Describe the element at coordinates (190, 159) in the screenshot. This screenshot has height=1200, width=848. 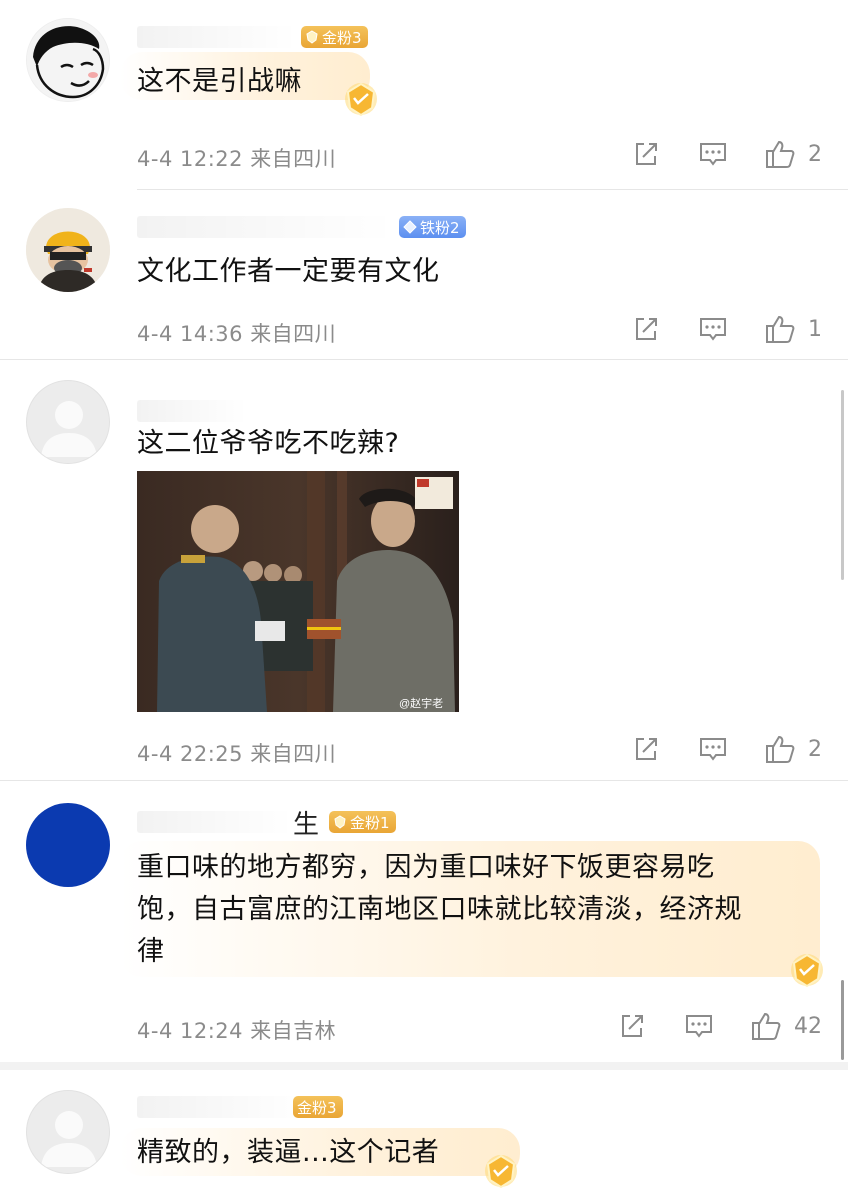
I see `comment-time: 4-4 12:22` at that location.